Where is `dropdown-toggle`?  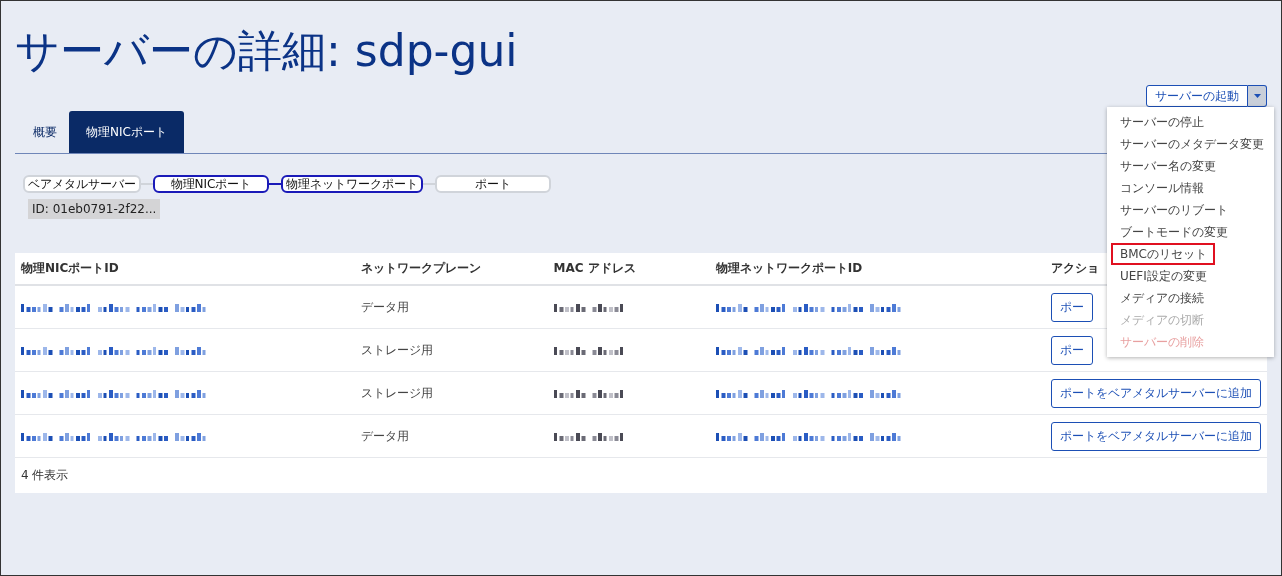 dropdown-toggle is located at coordinates (1257, 96).